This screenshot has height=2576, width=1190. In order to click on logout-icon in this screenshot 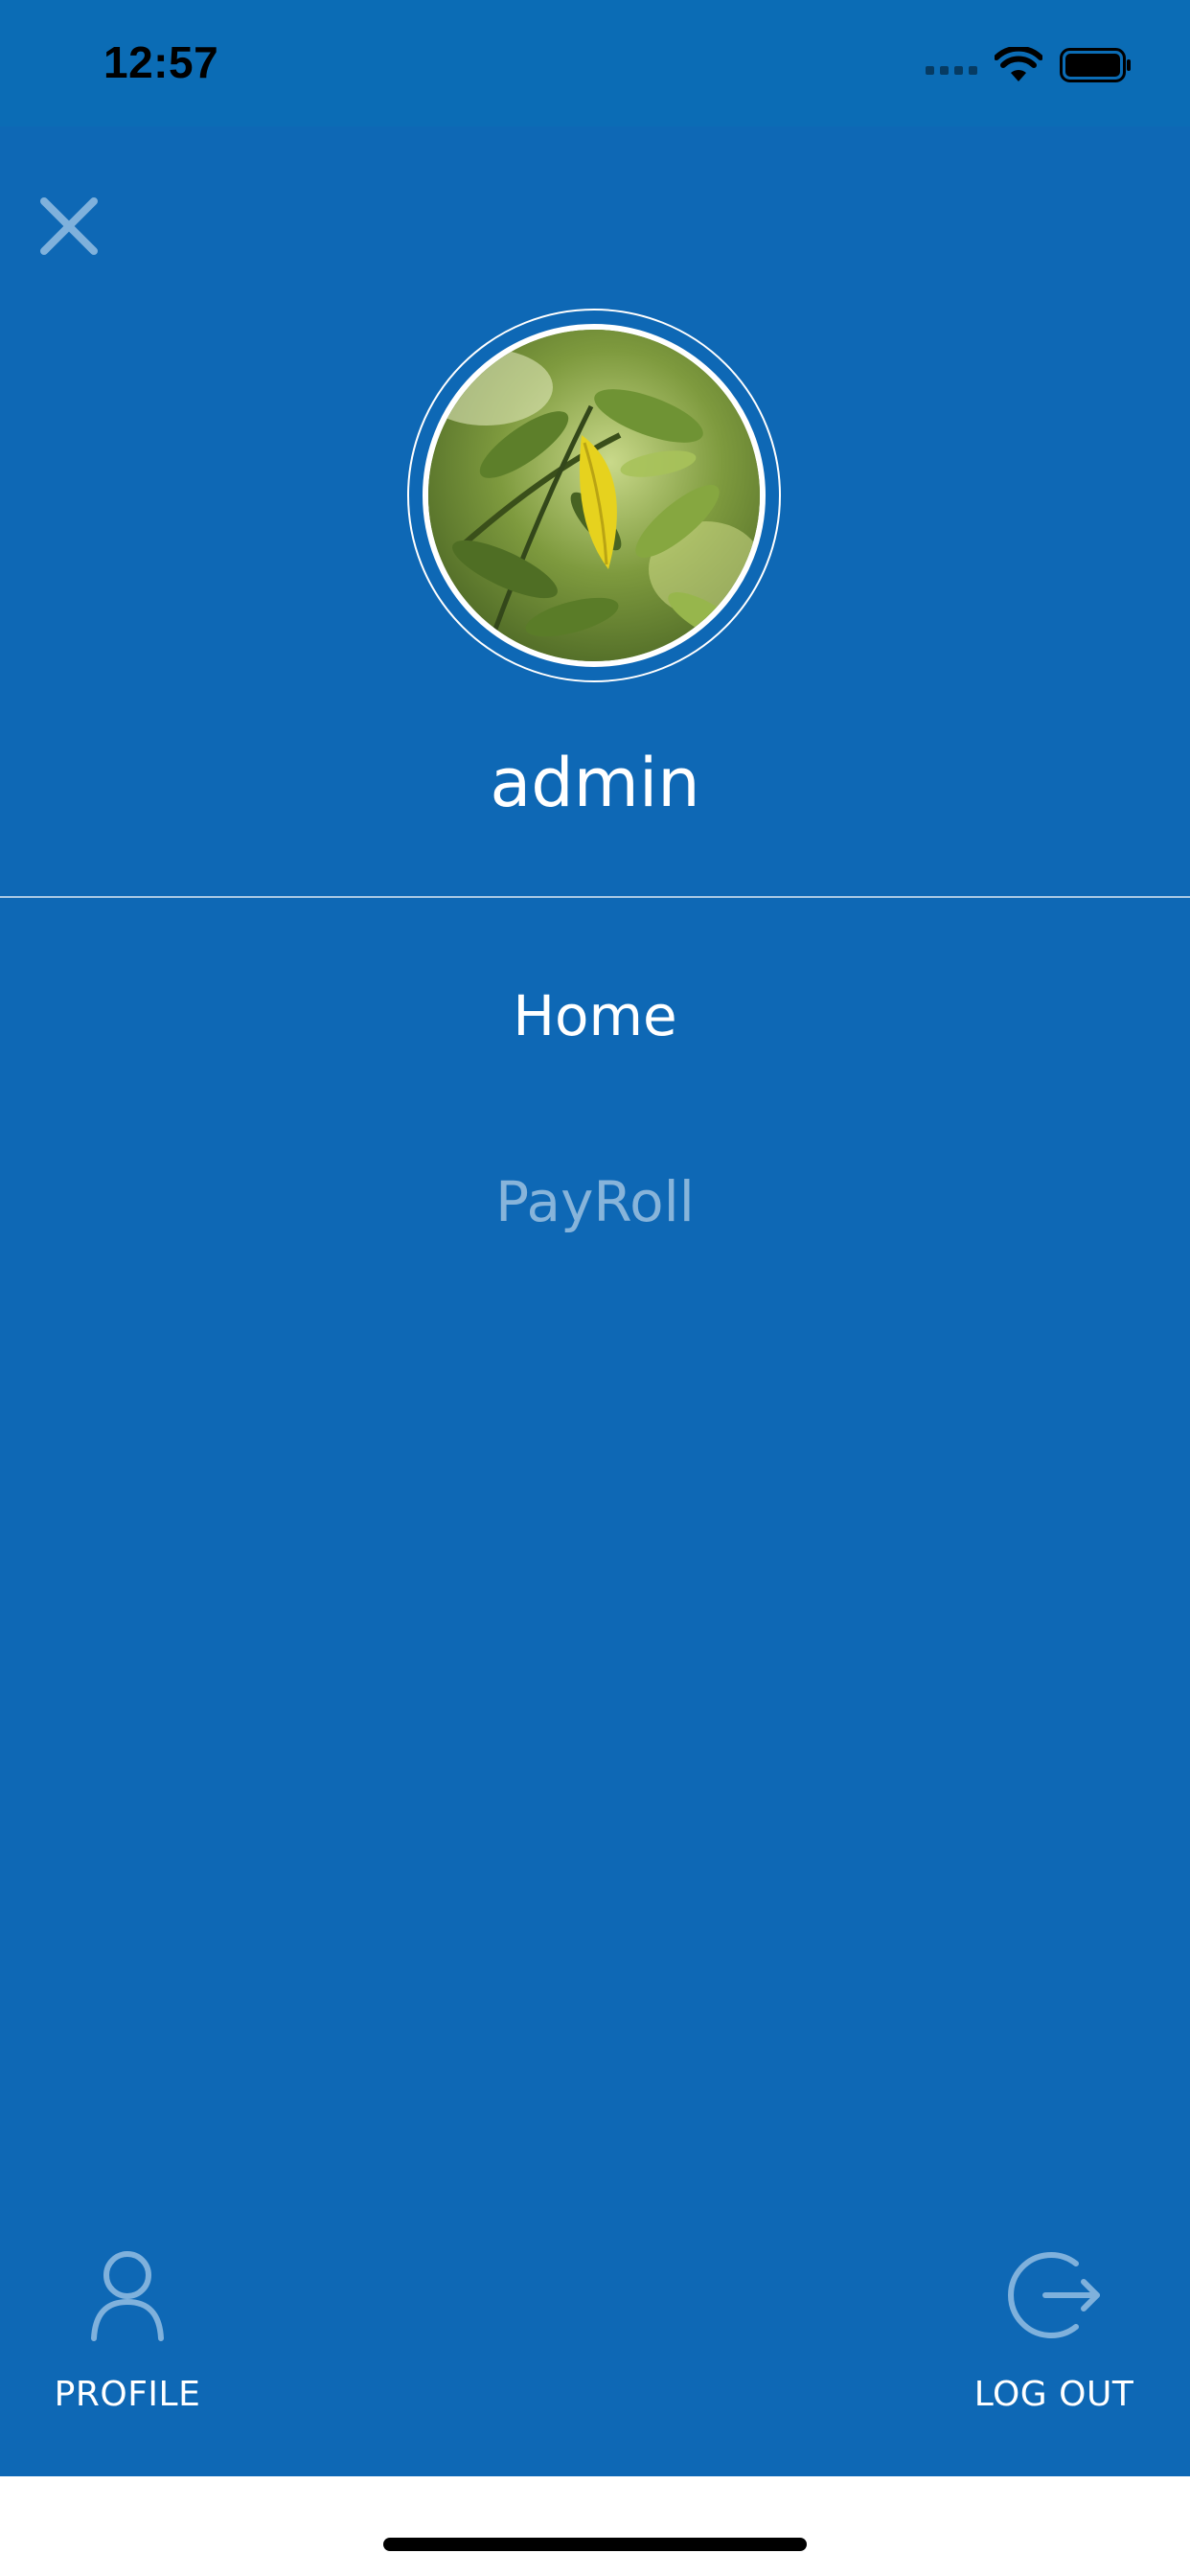, I will do `click(1054, 2295)`.